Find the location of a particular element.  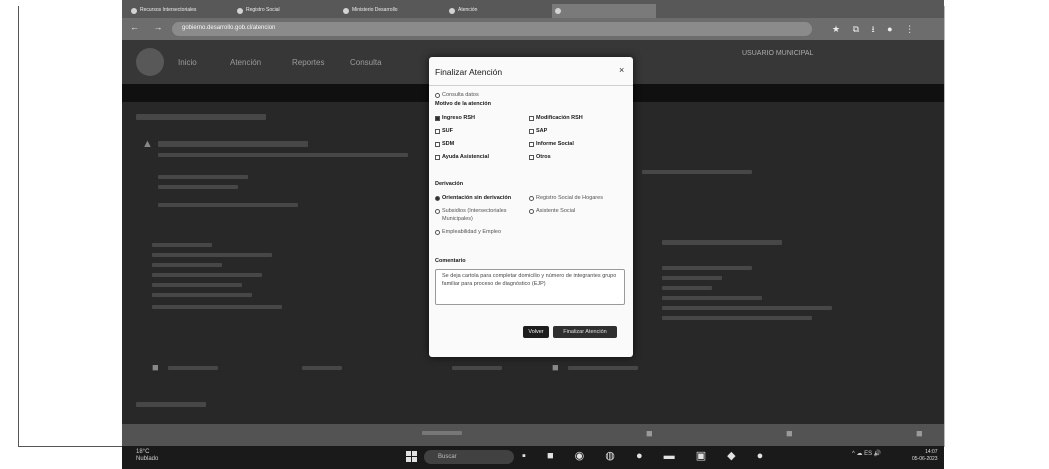

motivo-sap-checkbox: SAP is located at coordinates (538, 131).